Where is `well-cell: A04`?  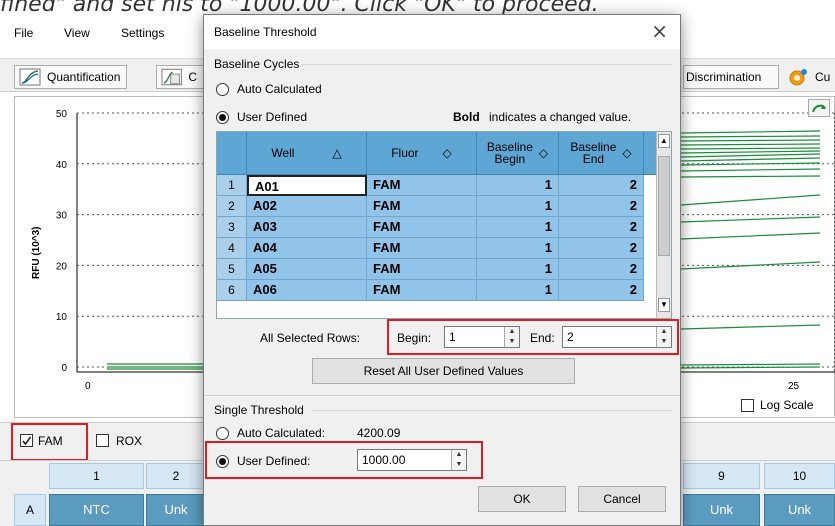 well-cell: A04 is located at coordinates (307, 248).